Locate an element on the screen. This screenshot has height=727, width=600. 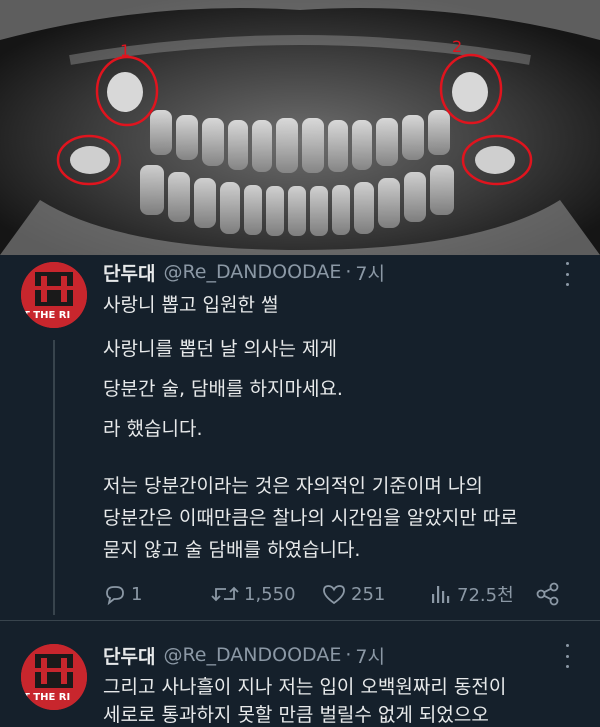
thread-line is located at coordinates (54, 477).